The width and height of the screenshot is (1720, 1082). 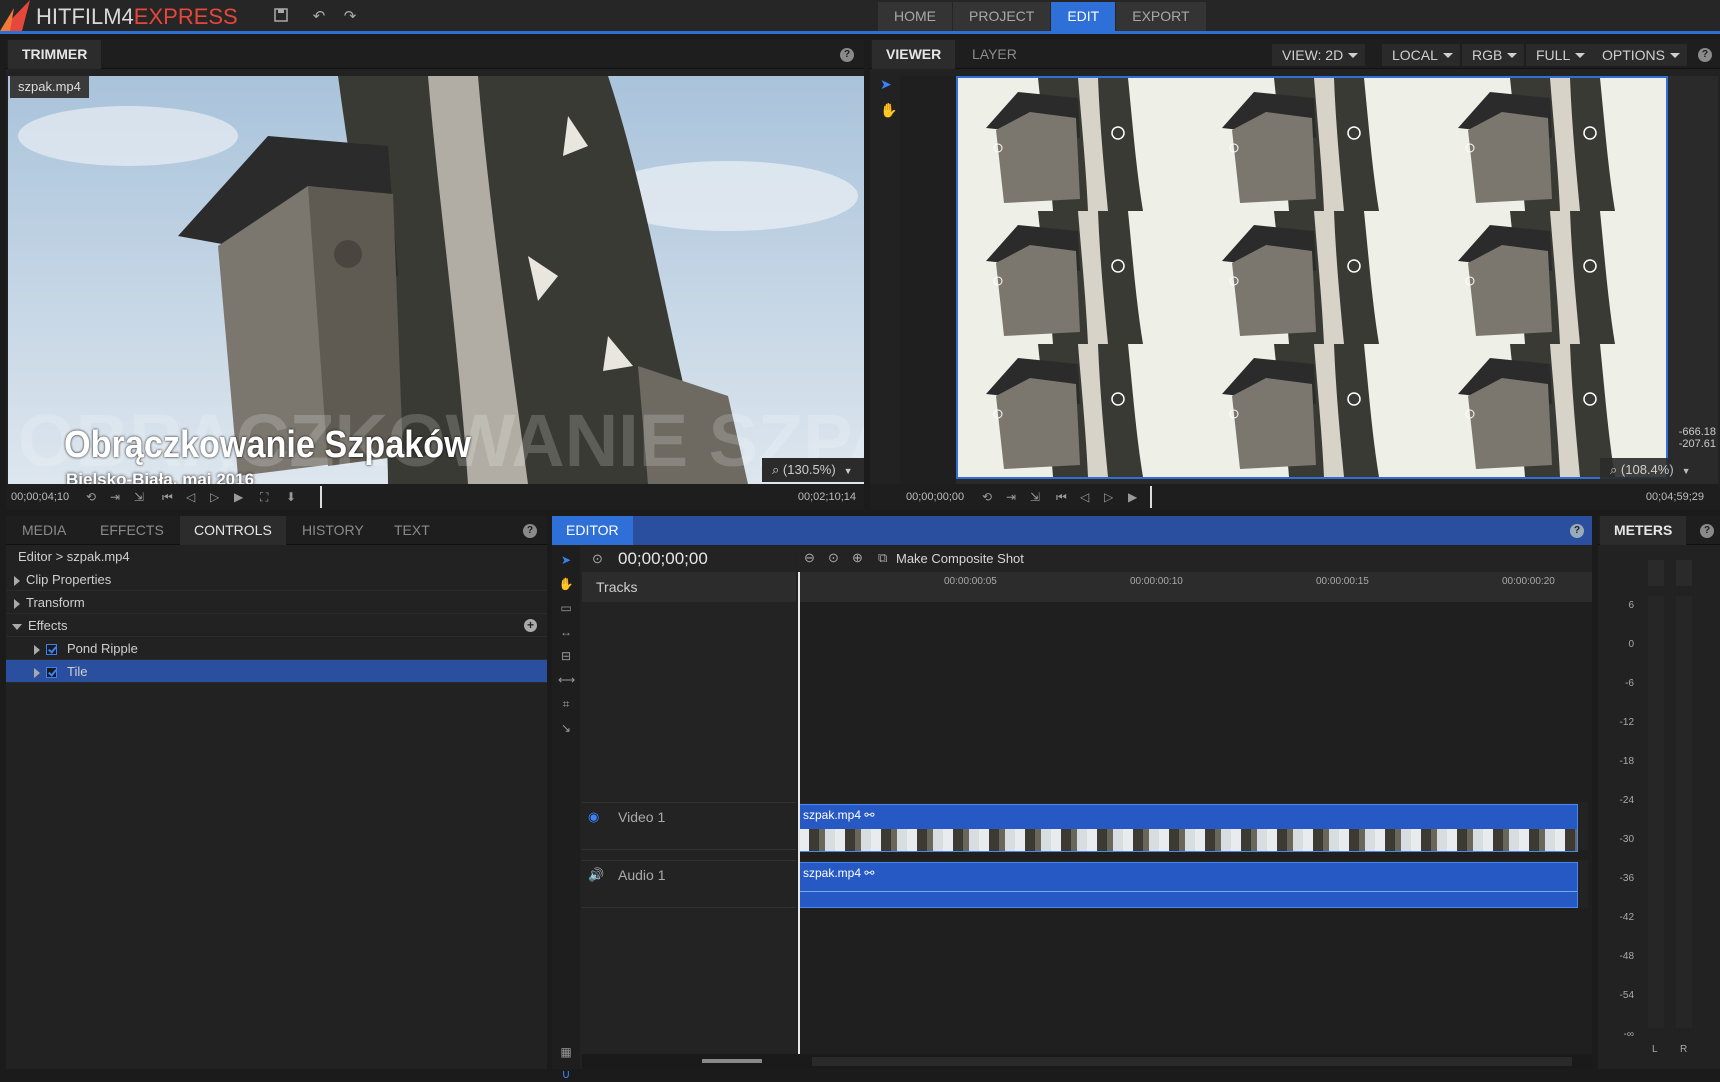 What do you see at coordinates (233, 530) in the screenshot?
I see `tab-controls: CONTROLS` at bounding box center [233, 530].